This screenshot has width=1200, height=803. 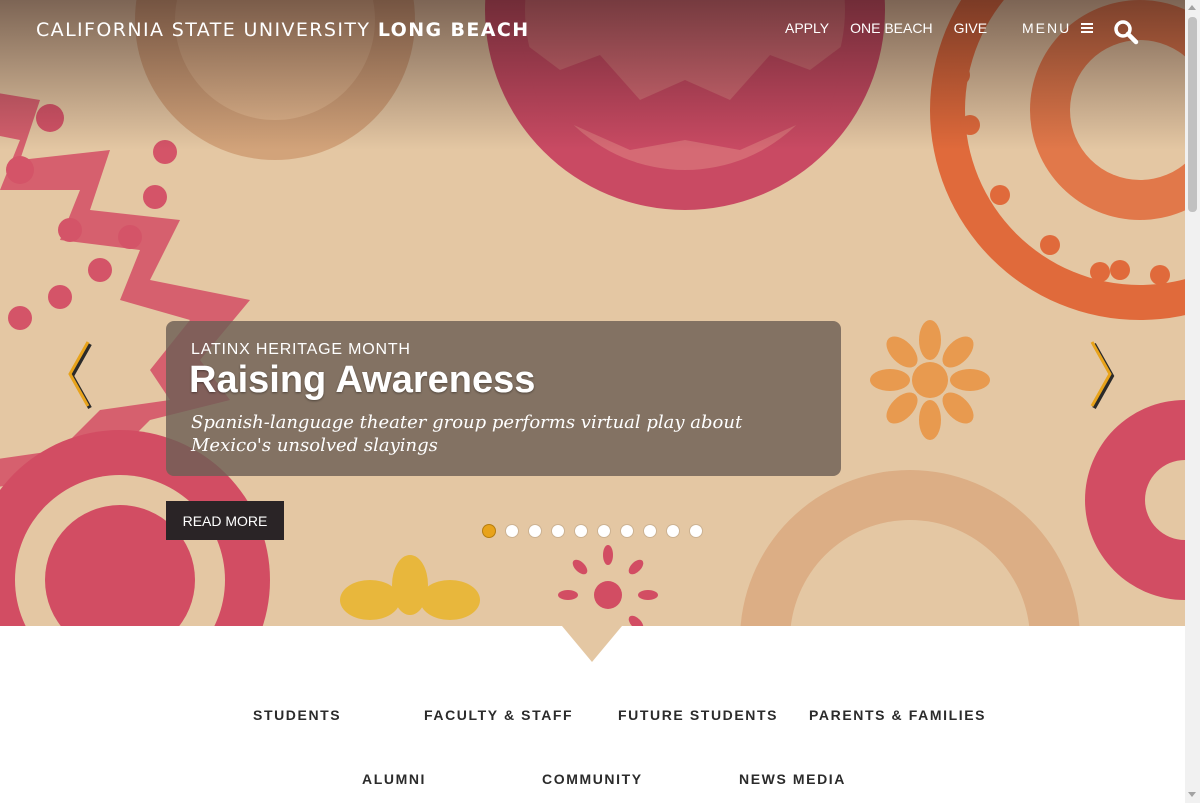 What do you see at coordinates (1192, 7) in the screenshot?
I see `scroll-up-icon` at bounding box center [1192, 7].